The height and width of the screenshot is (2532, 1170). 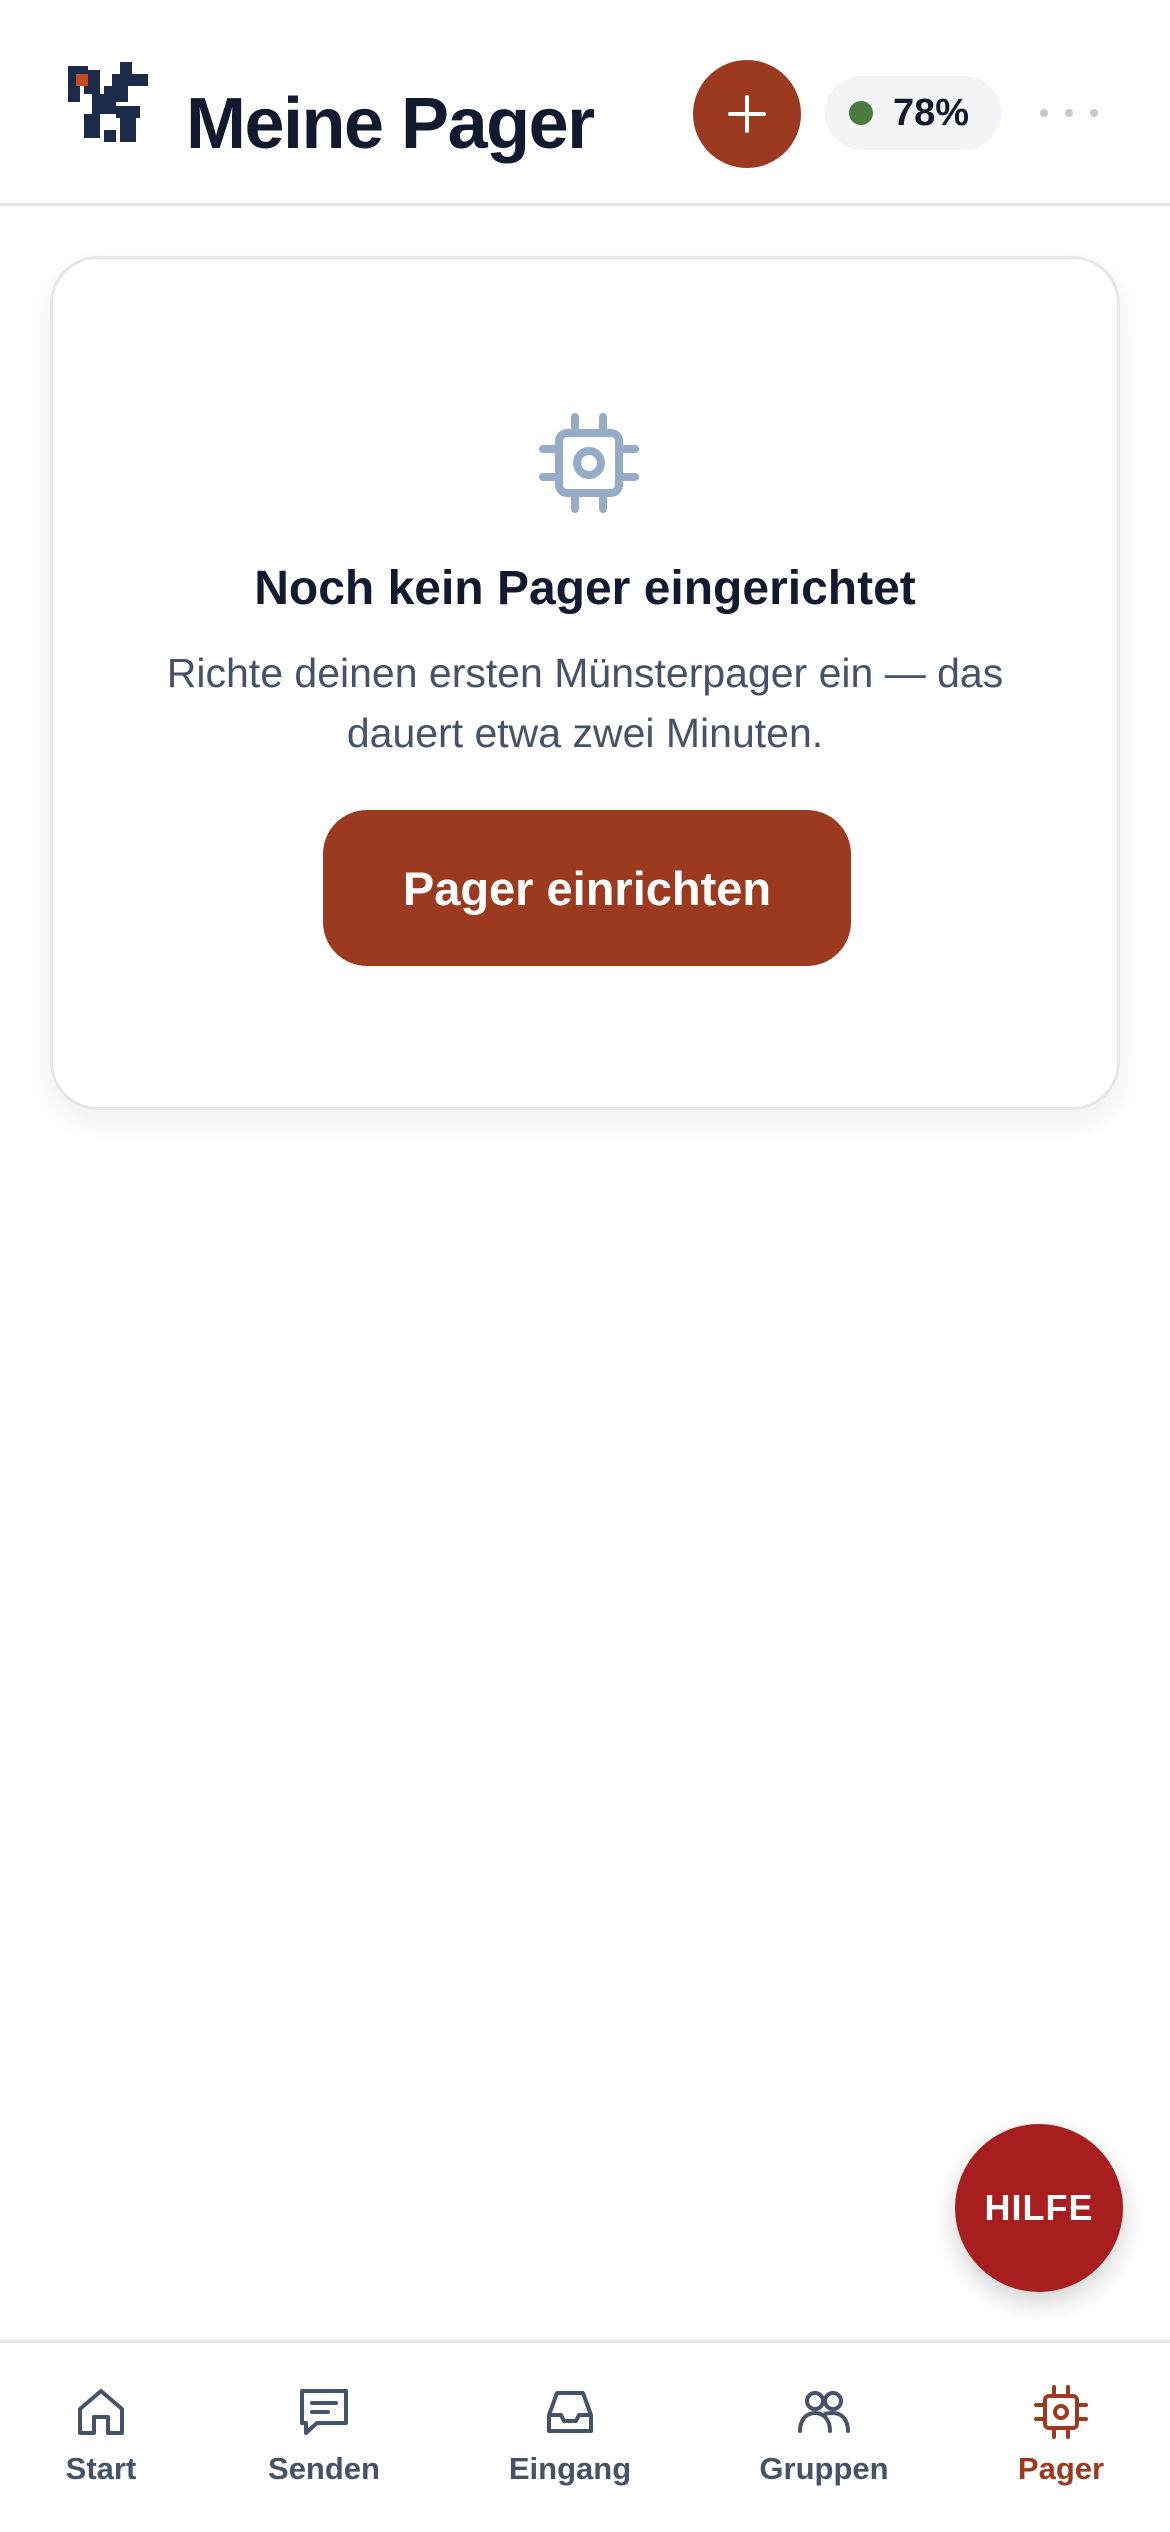 What do you see at coordinates (861, 113) in the screenshot?
I see `battery-status-dot` at bounding box center [861, 113].